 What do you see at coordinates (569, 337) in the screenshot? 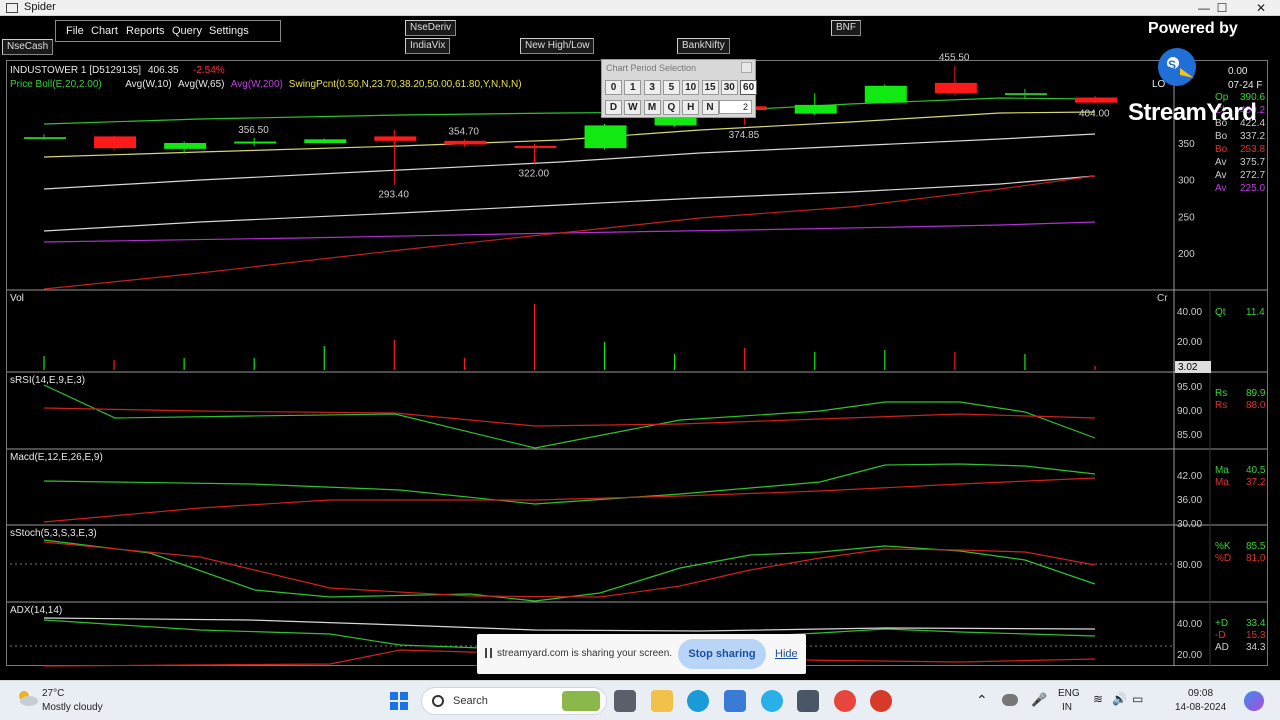
I see `volume-bars` at bounding box center [569, 337].